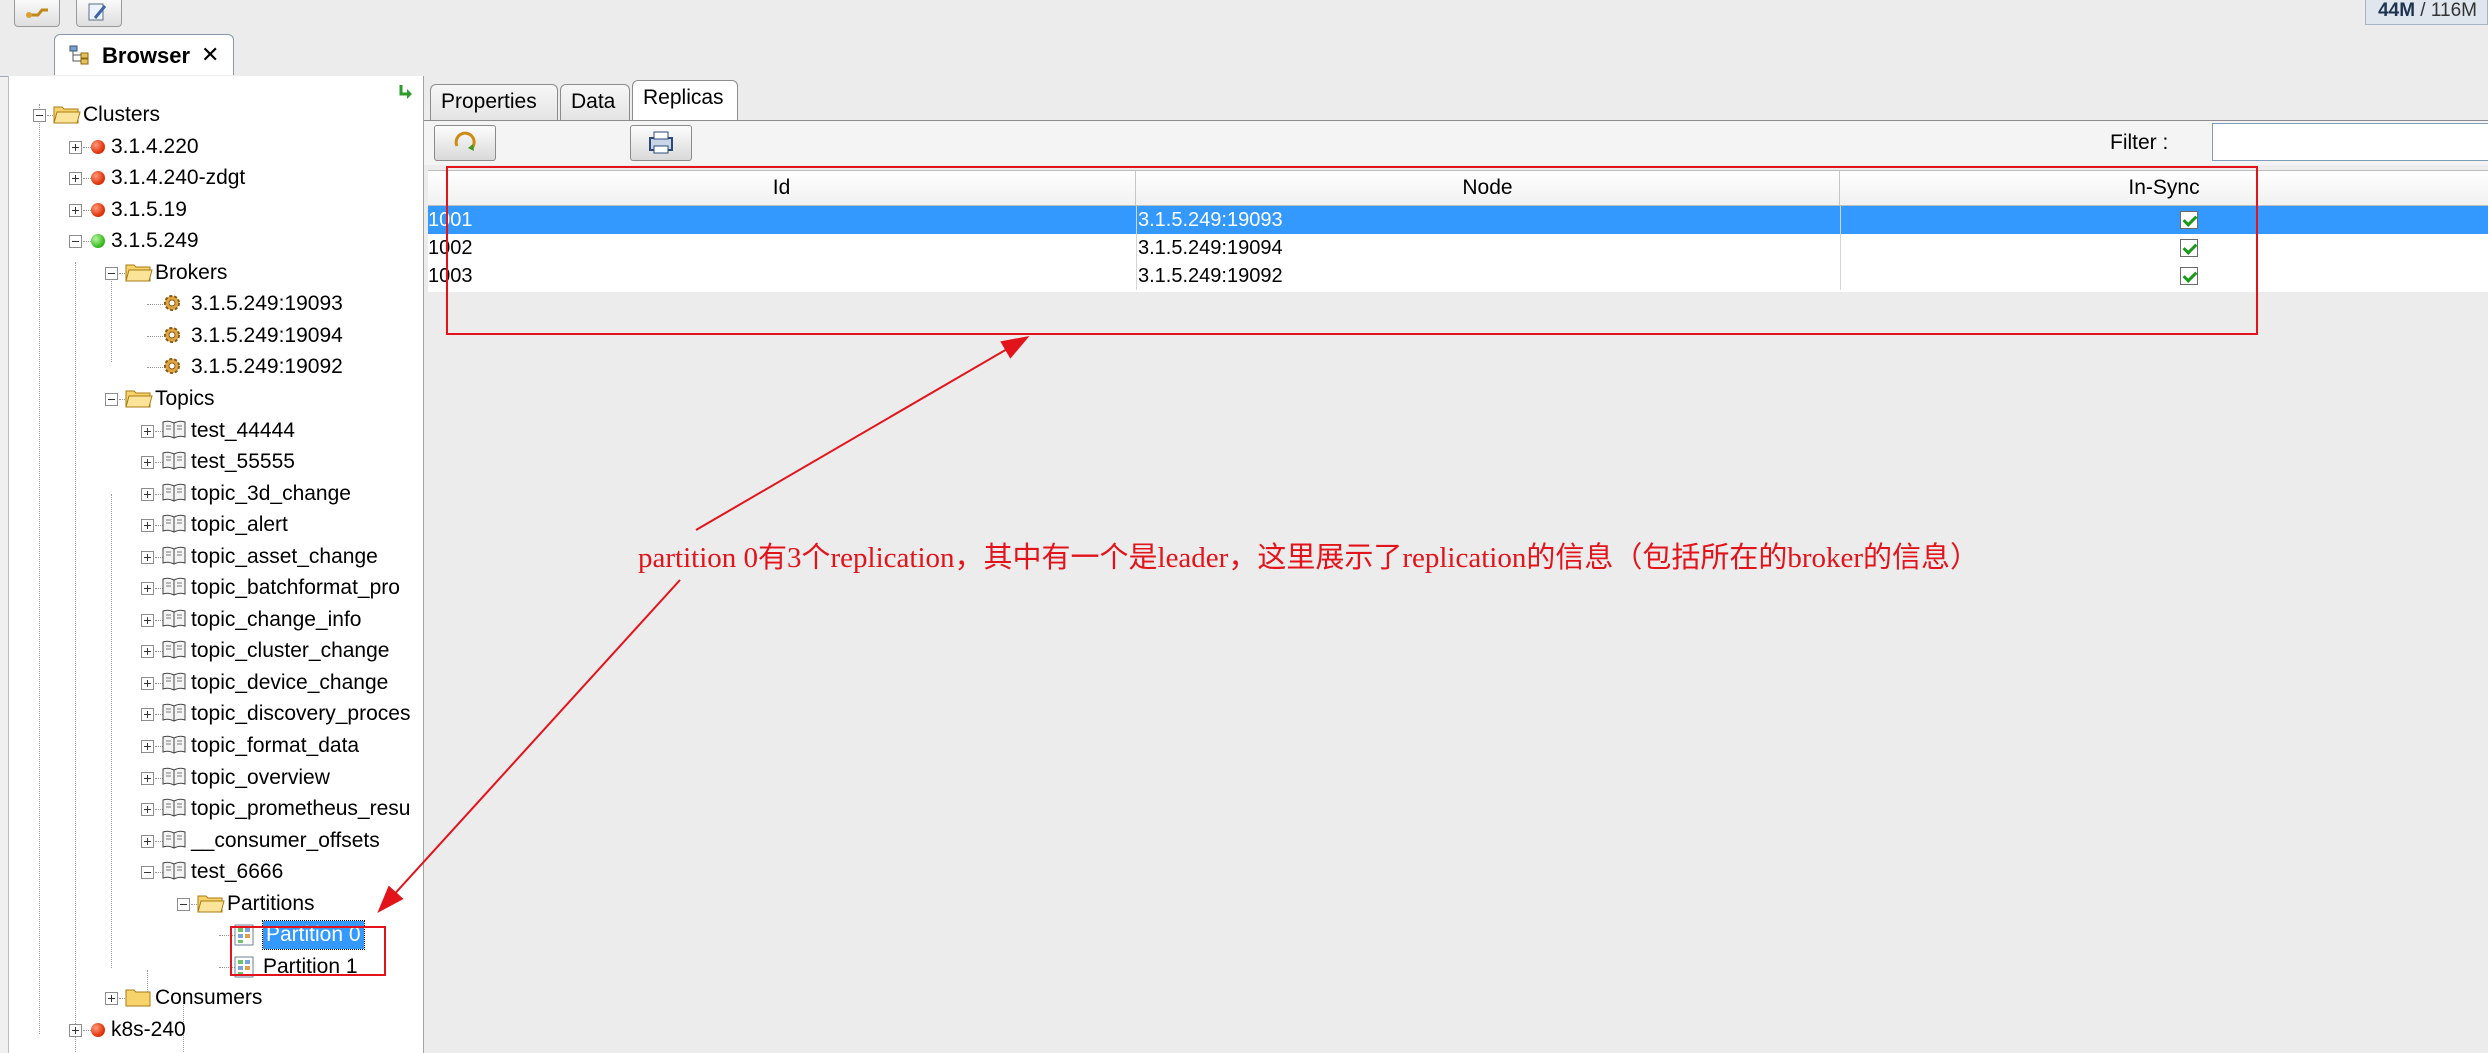 The image size is (2488, 1053). I want to click on tree-node-label: topic_device_change, so click(290, 682).